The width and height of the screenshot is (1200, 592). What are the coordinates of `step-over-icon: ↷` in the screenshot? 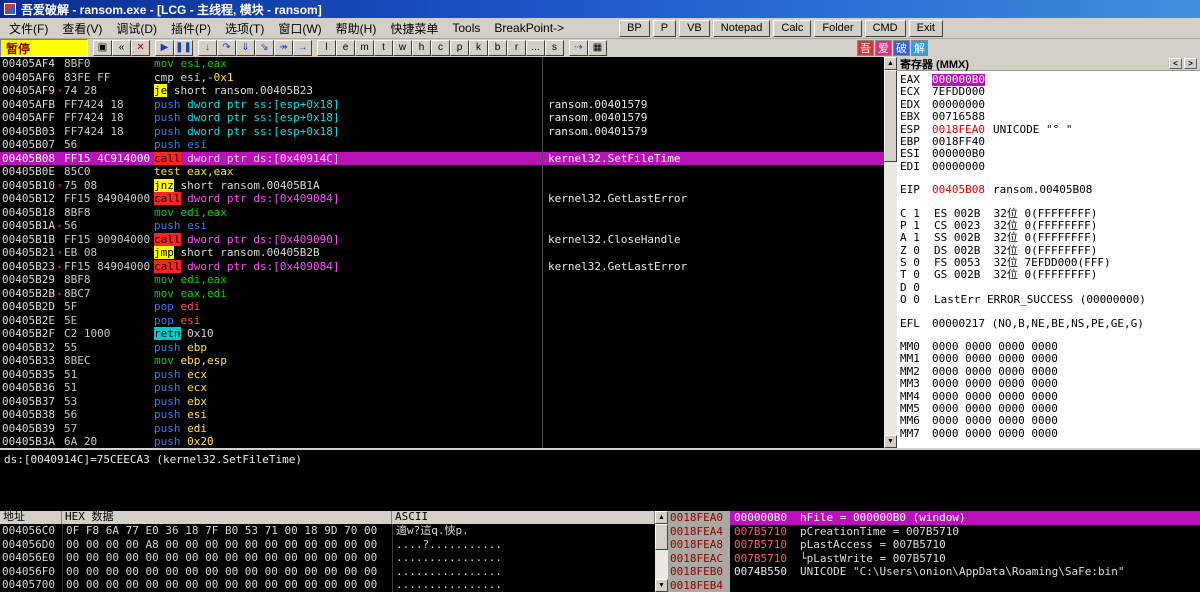 It's located at (226, 48).